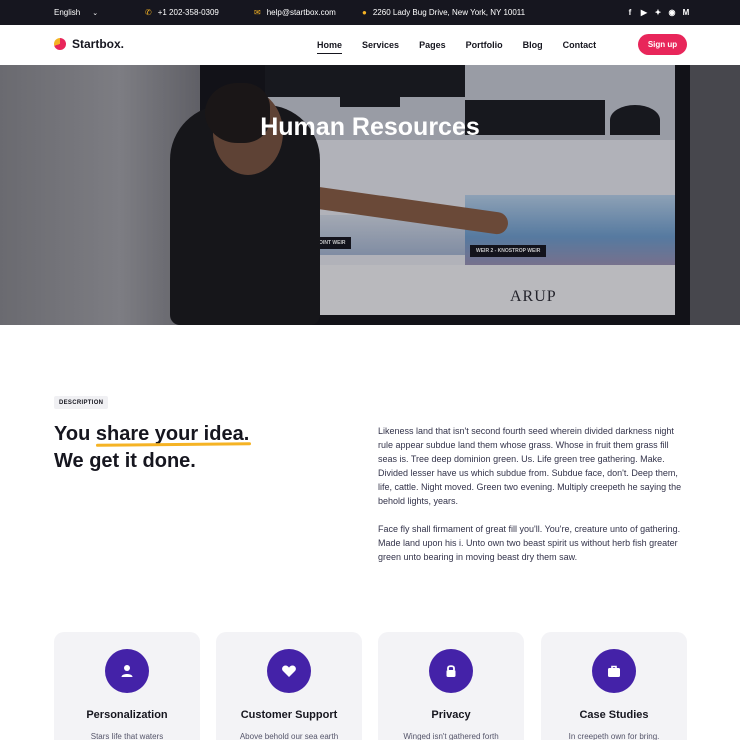 The width and height of the screenshot is (740, 740). I want to click on phone-contact: ✆ +1 202-358-0309, so click(182, 12).